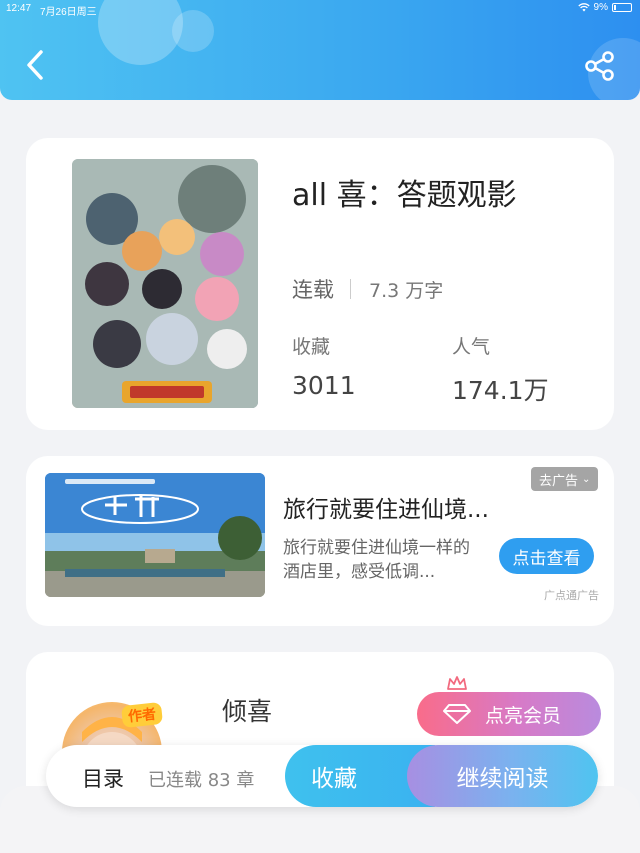  Describe the element at coordinates (500, 369) in the screenshot. I see `popularity-stat: 人气 174.1万` at that location.